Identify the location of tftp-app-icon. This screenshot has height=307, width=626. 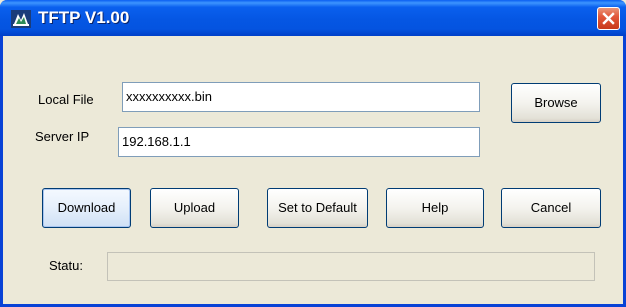
(21, 19).